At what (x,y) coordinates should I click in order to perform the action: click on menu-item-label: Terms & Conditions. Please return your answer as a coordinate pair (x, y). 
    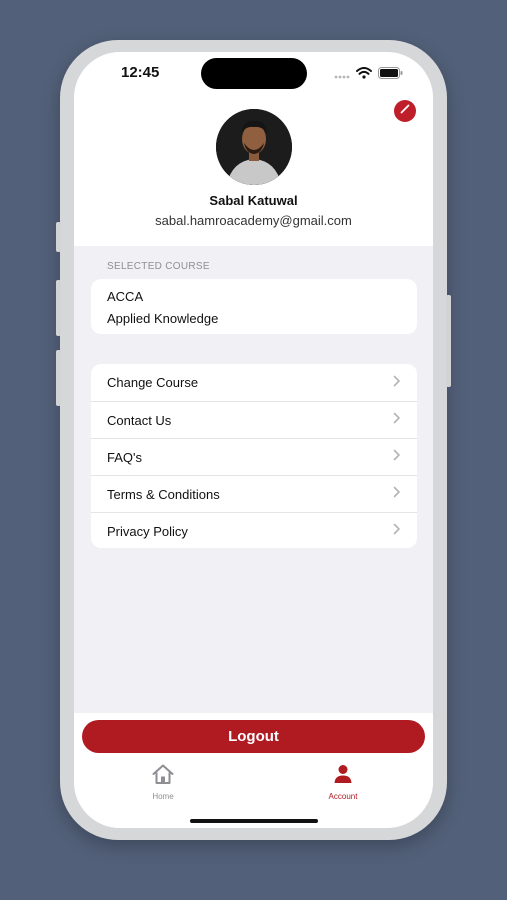
    Looking at the image, I should click on (163, 494).